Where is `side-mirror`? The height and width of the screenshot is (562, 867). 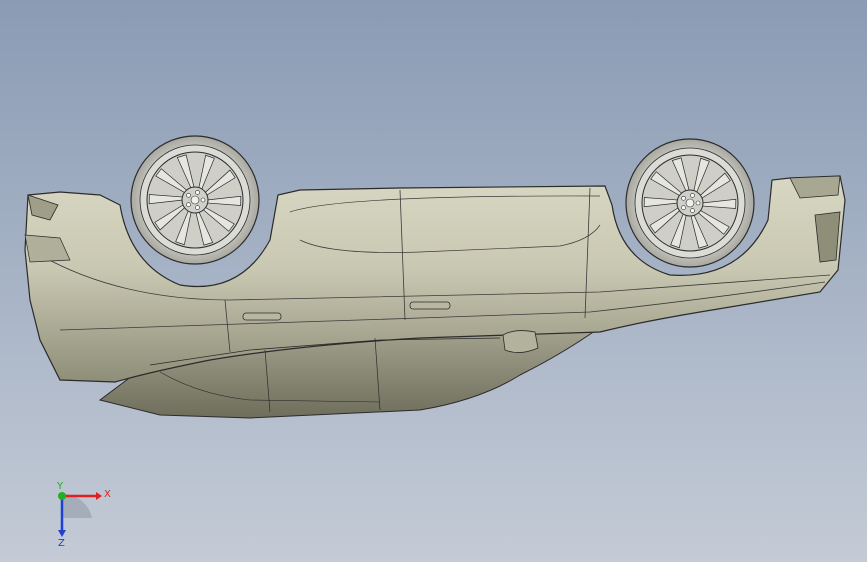 side-mirror is located at coordinates (520, 341).